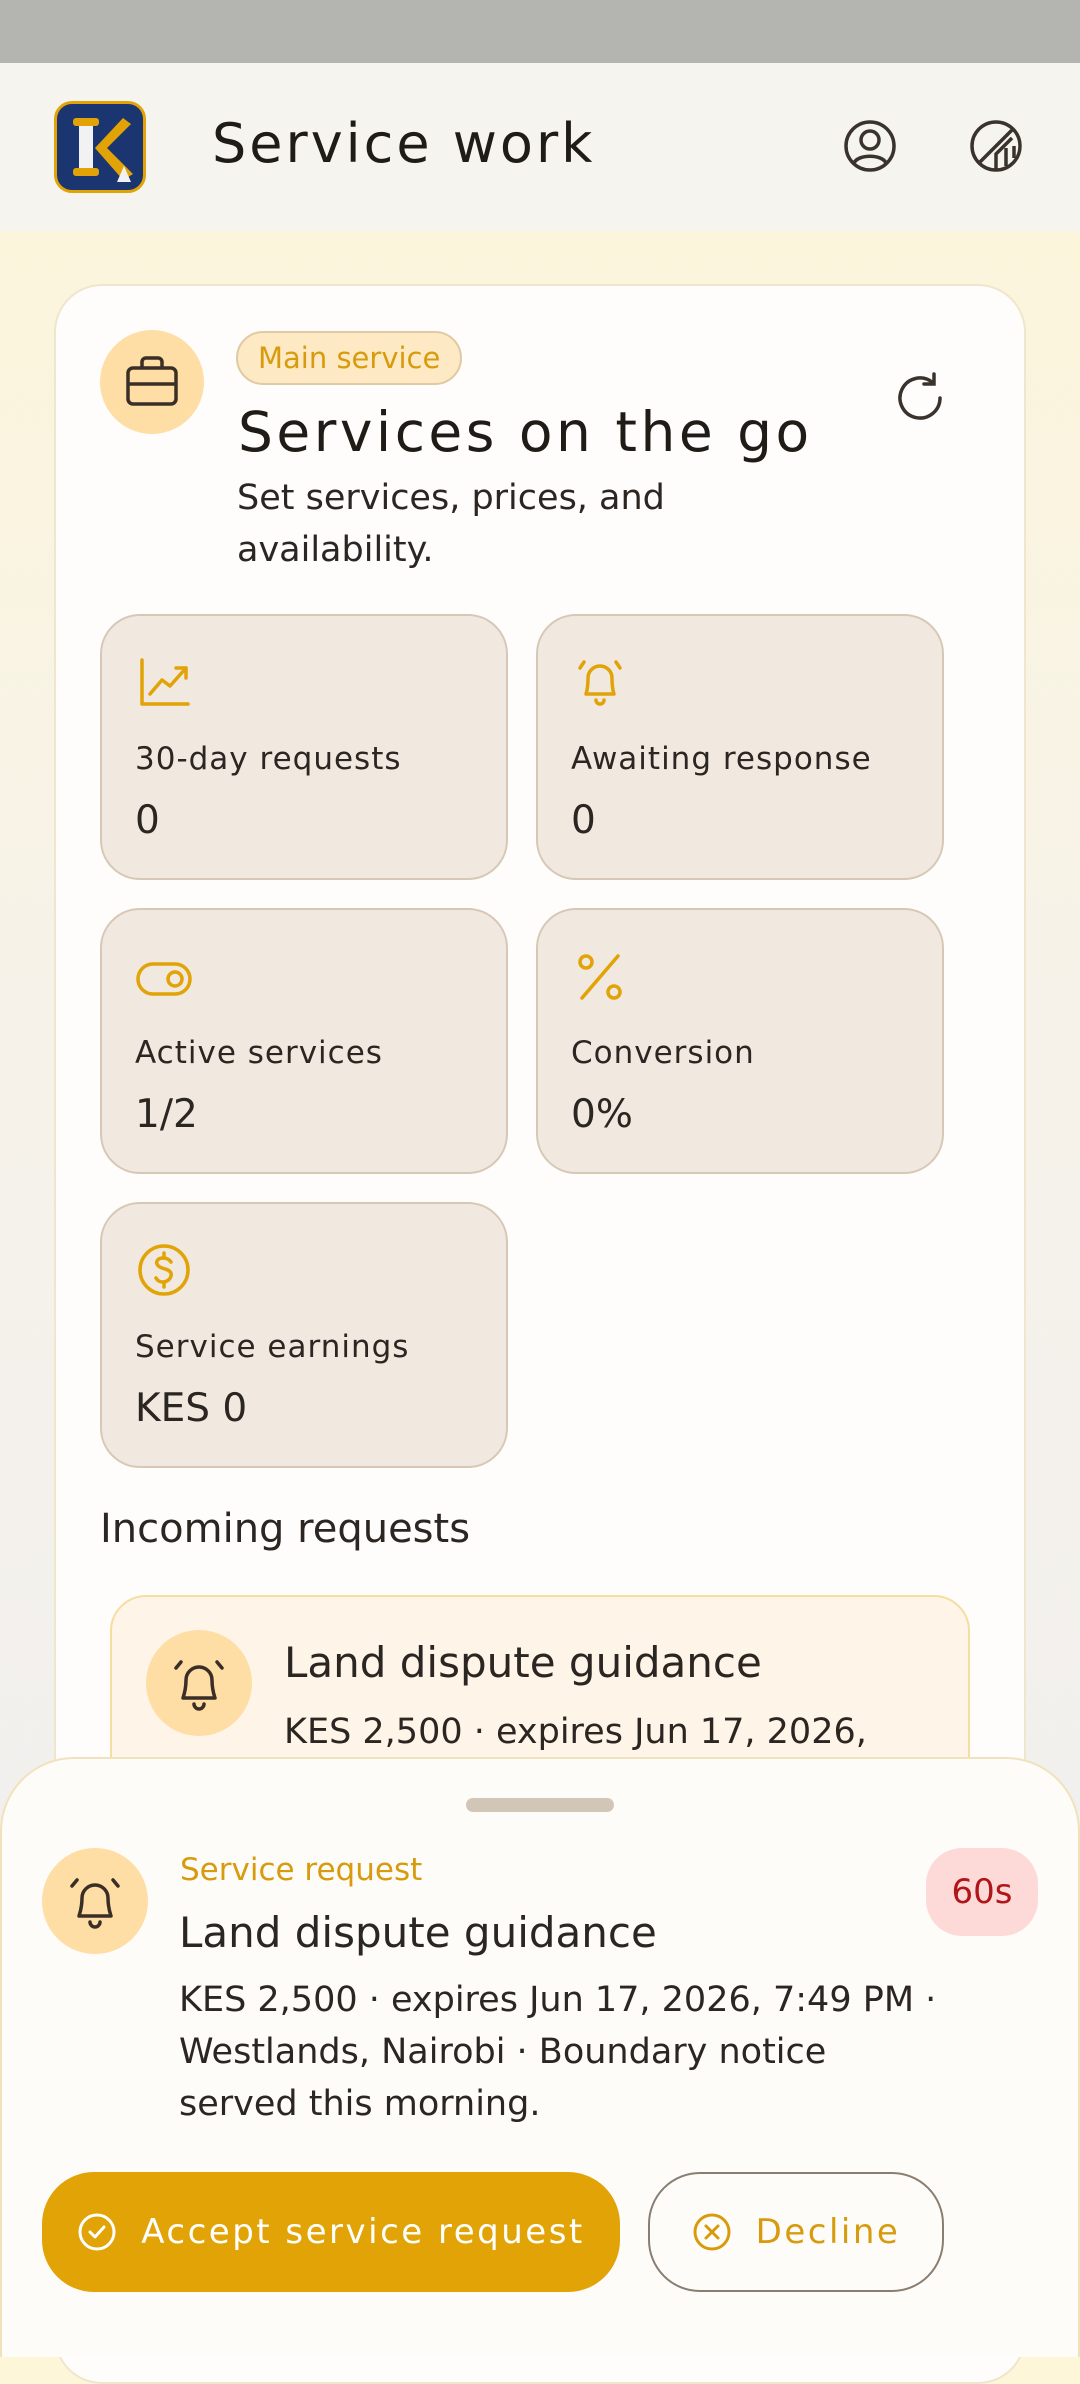  Describe the element at coordinates (100, 147) in the screenshot. I see `app-logo-k` at that location.